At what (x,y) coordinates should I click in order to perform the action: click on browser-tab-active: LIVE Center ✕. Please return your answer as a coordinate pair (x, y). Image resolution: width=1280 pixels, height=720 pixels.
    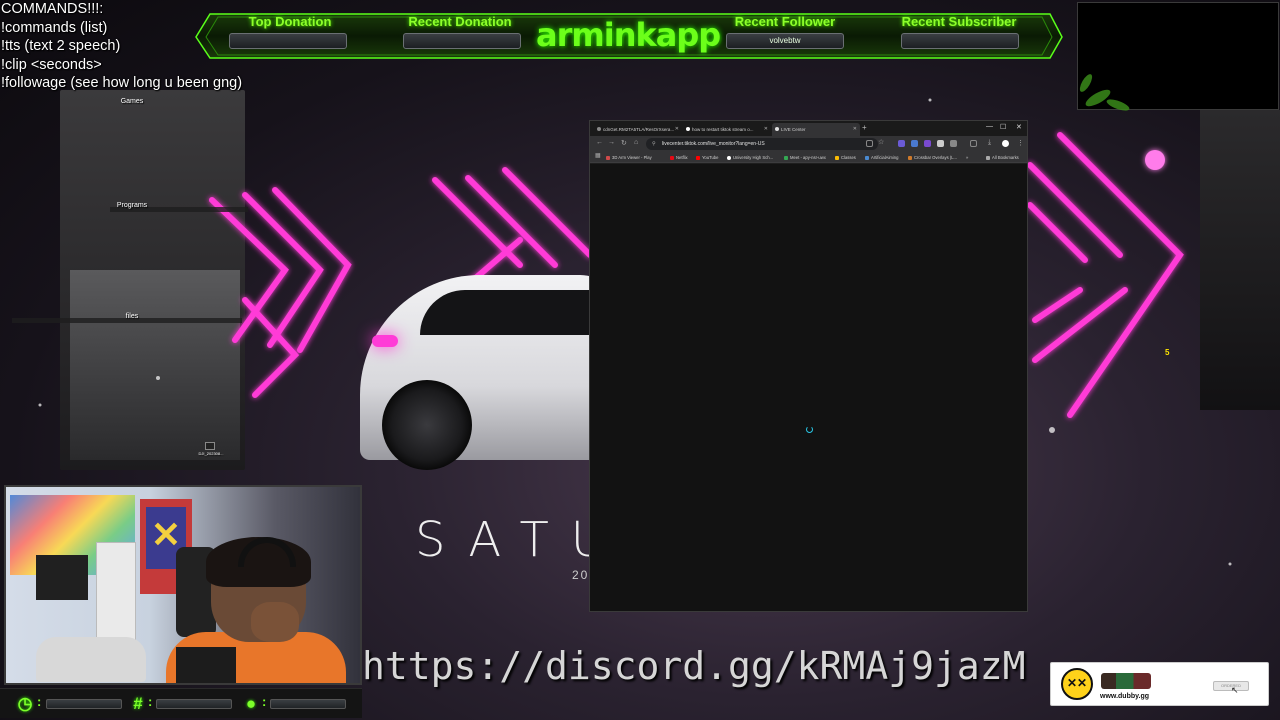
    Looking at the image, I should click on (816, 129).